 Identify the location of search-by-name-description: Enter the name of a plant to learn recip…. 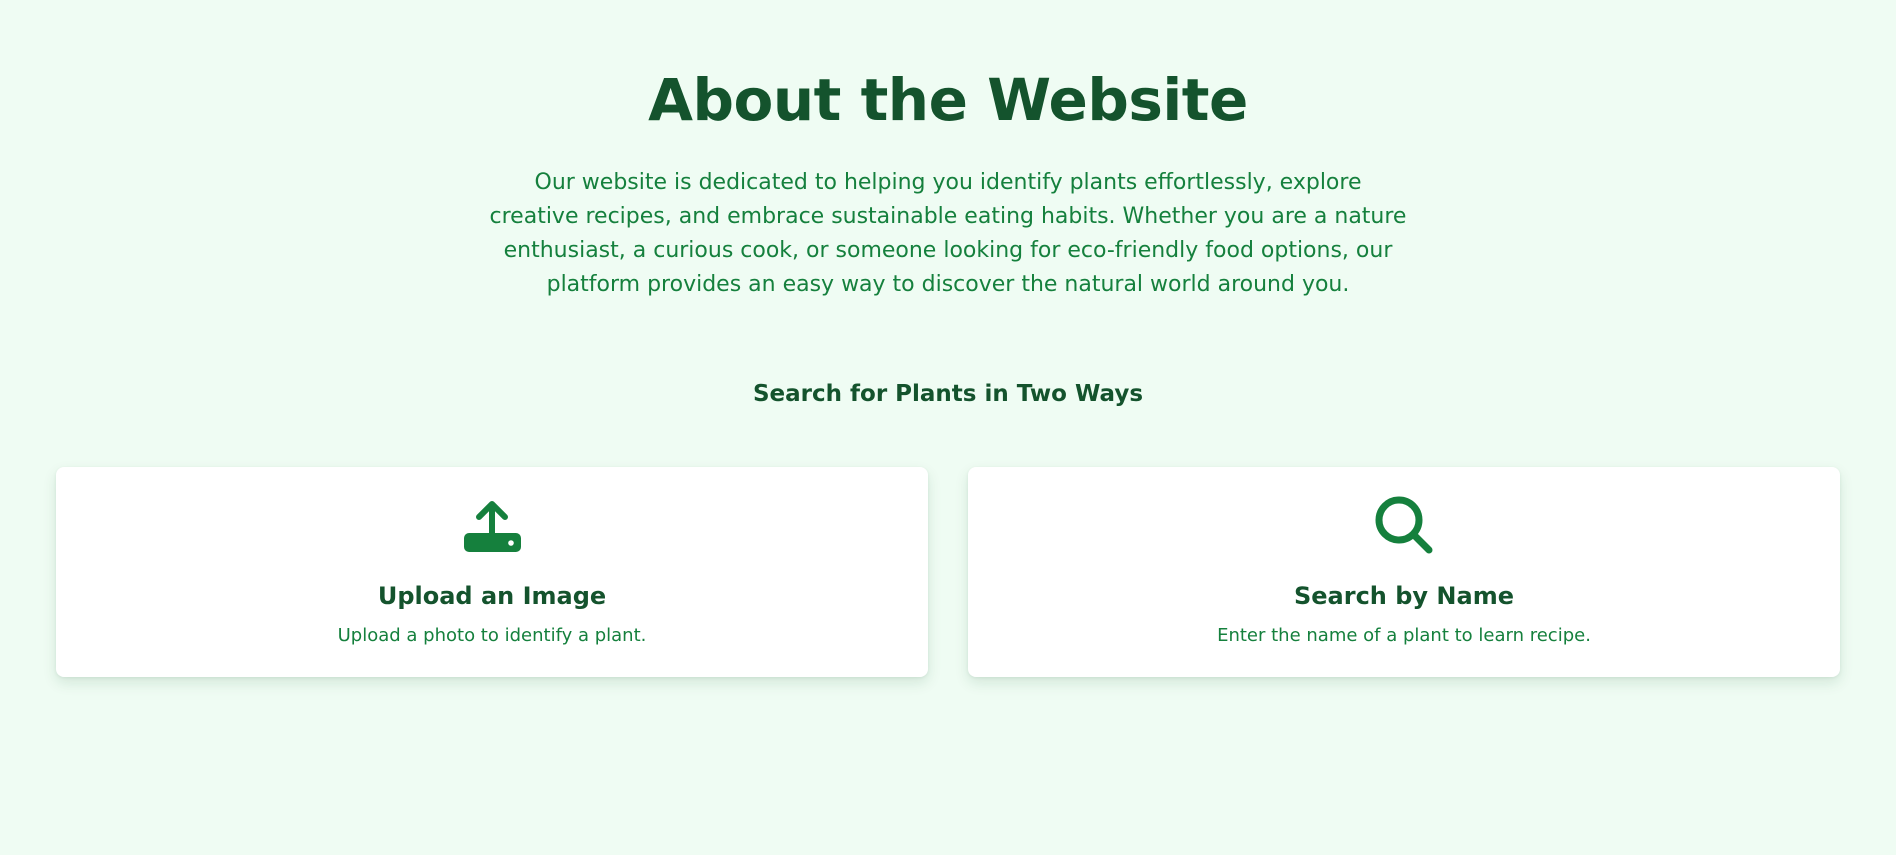
(1404, 635).